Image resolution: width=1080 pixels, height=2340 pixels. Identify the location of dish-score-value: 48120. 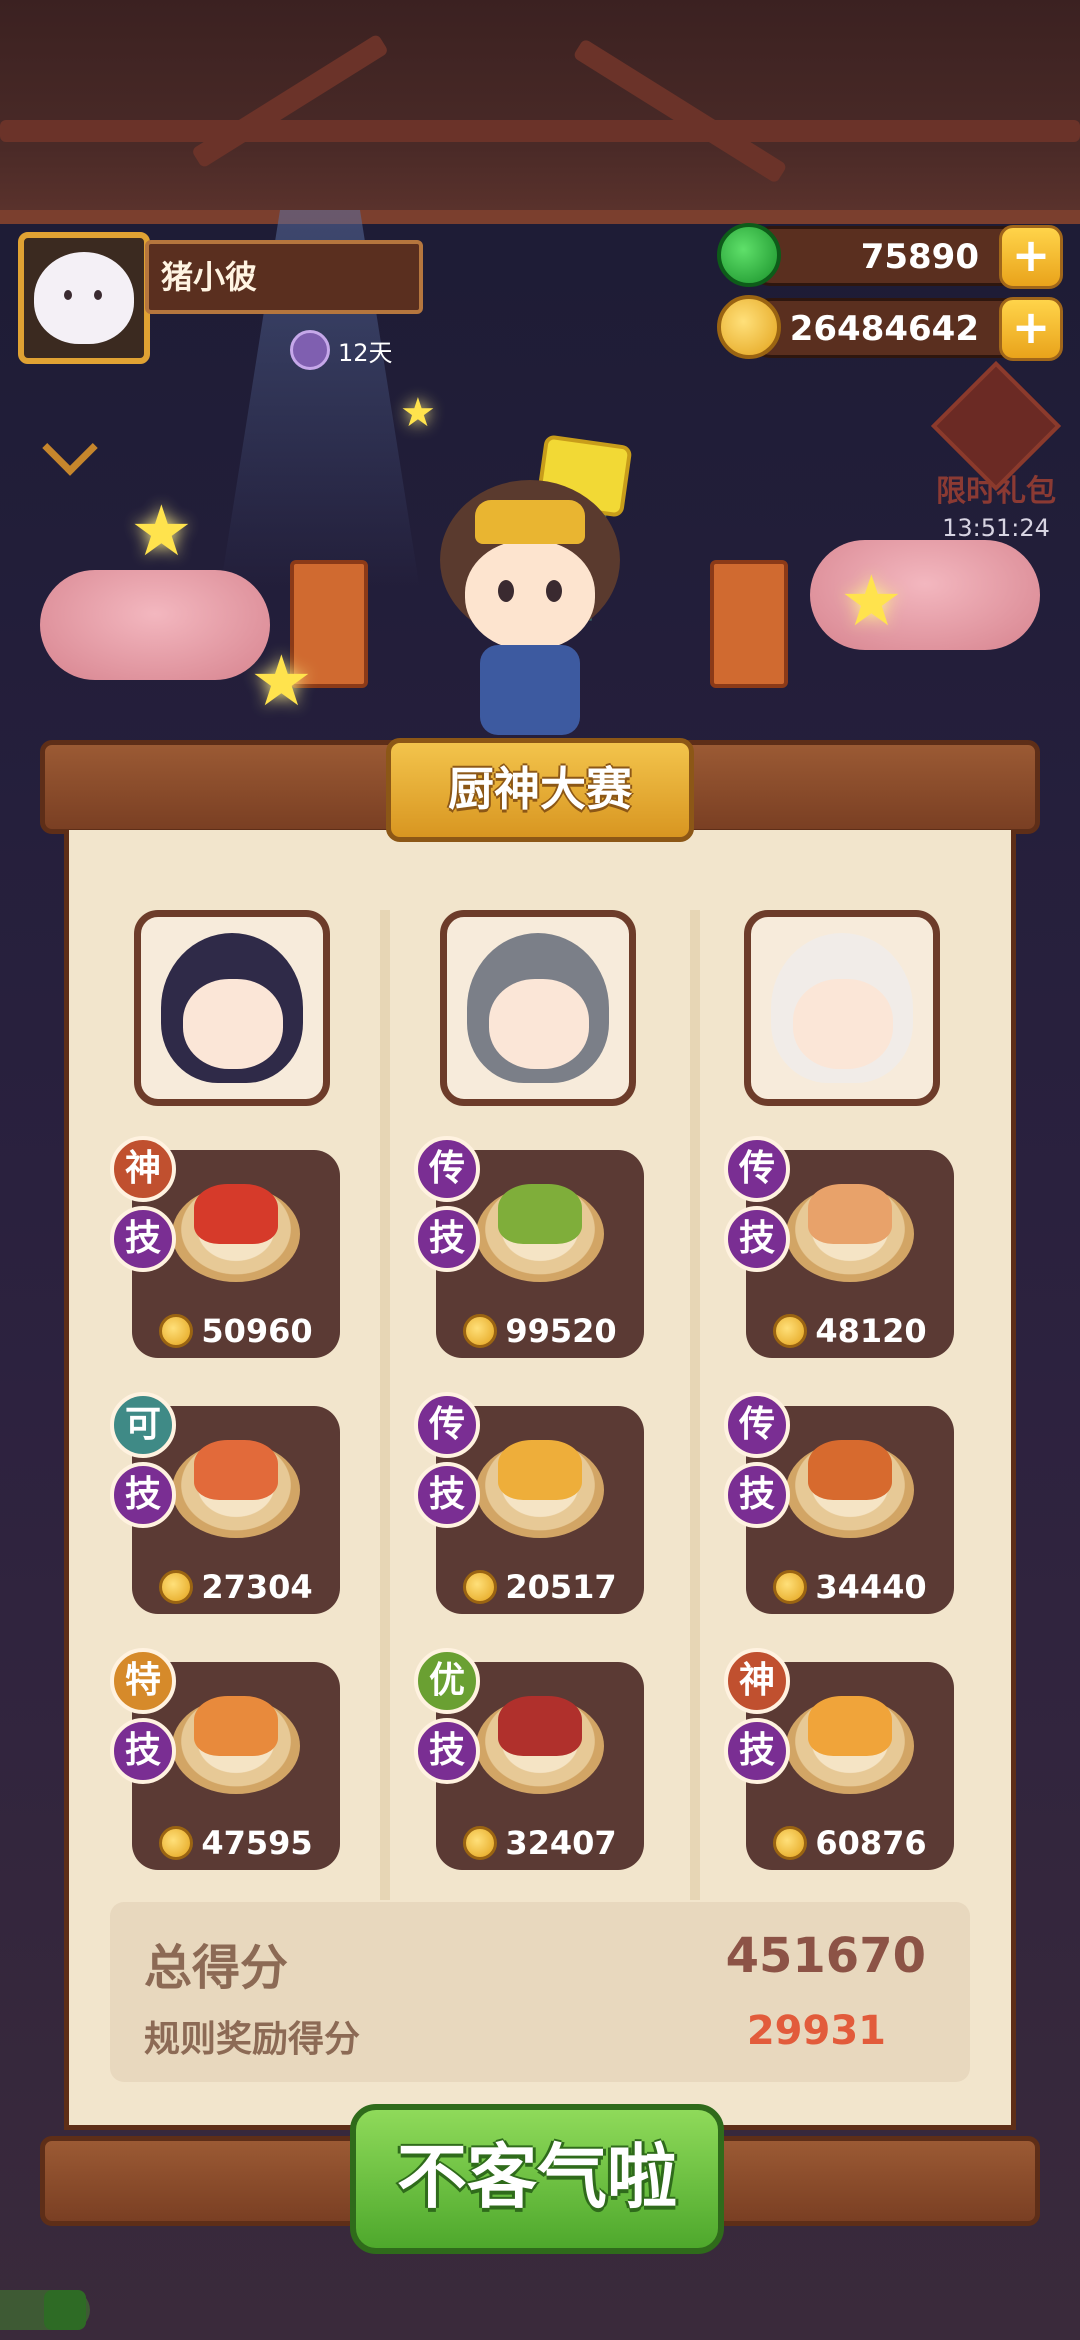
(871, 1331).